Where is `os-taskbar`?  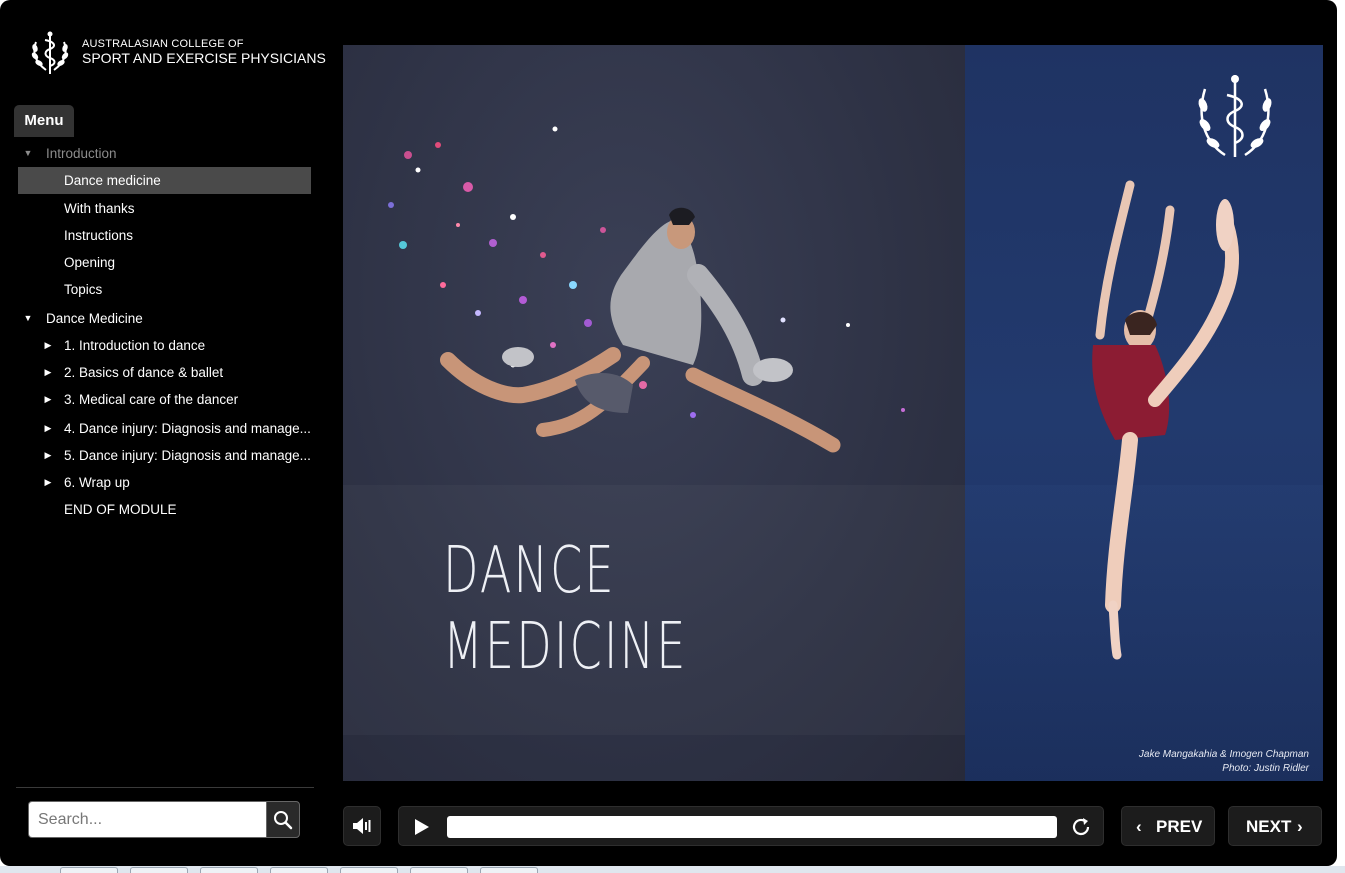
os-taskbar is located at coordinates (672, 869).